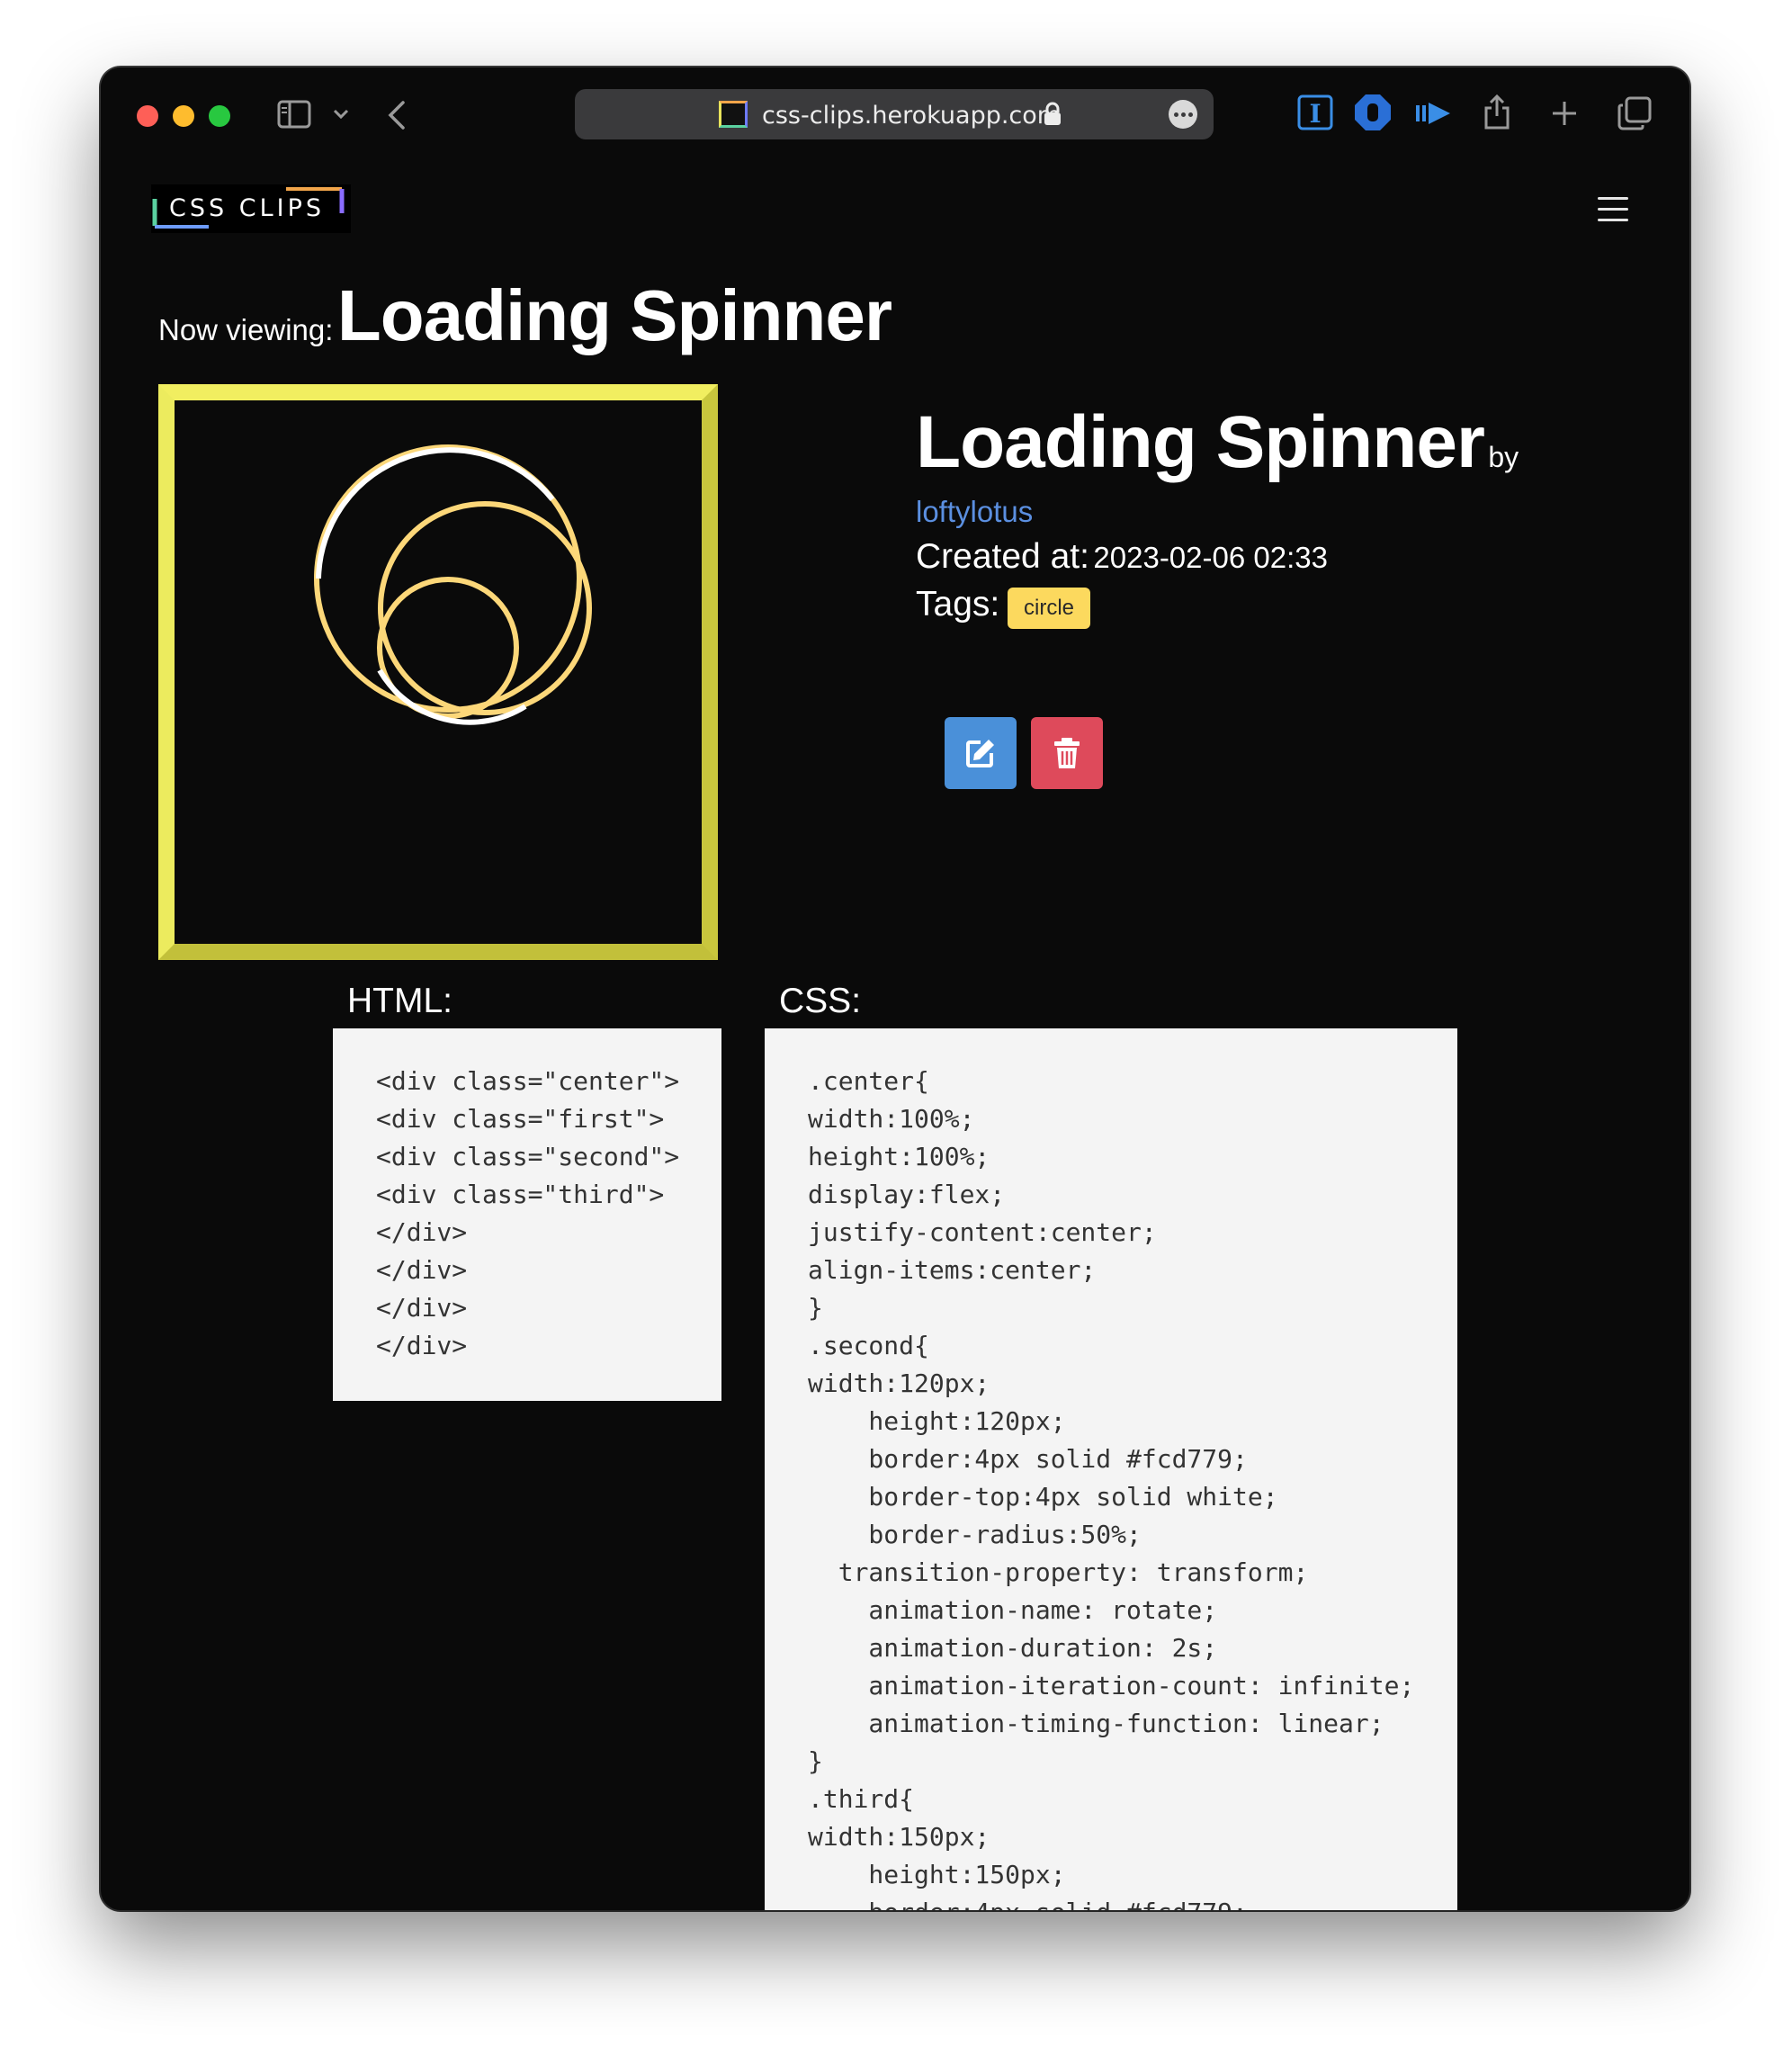  I want to click on tag-badge-circle: circle, so click(1049, 608).